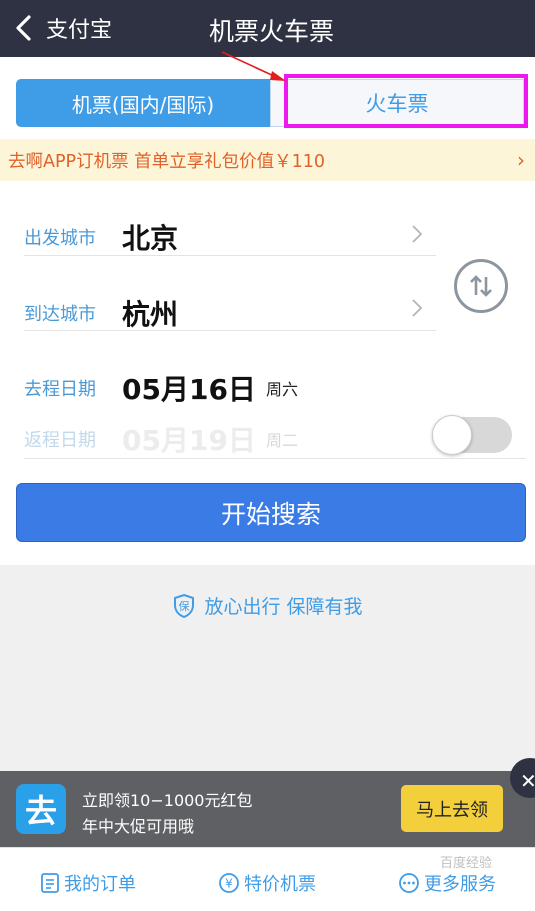  Describe the element at coordinates (521, 160) in the screenshot. I see `chevron-right-icon: ›` at that location.